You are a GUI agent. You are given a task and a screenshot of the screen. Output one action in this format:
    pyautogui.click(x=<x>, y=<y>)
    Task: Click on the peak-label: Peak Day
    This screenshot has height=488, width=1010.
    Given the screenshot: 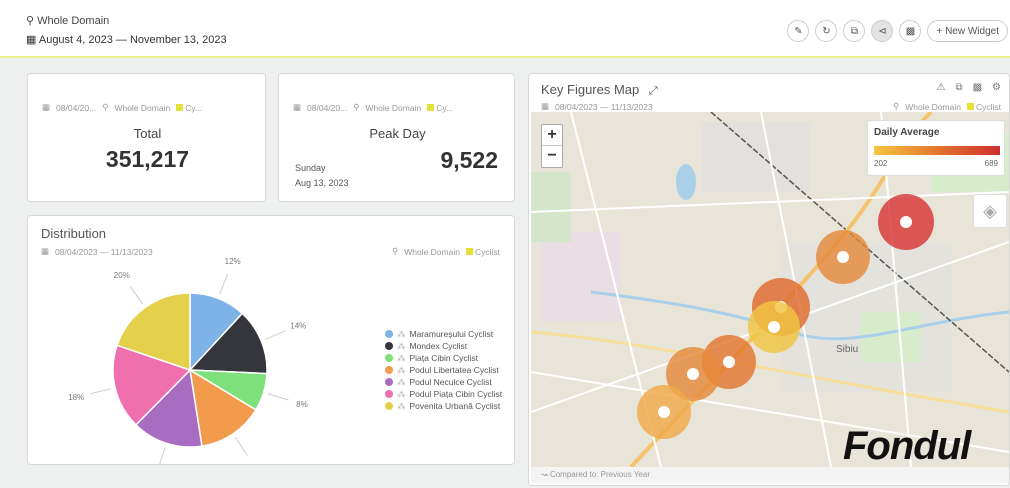 What is the action you would take?
    pyautogui.click(x=397, y=133)
    